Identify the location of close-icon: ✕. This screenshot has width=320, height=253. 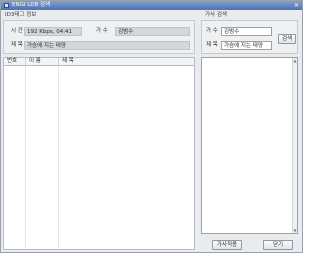
(296, 5).